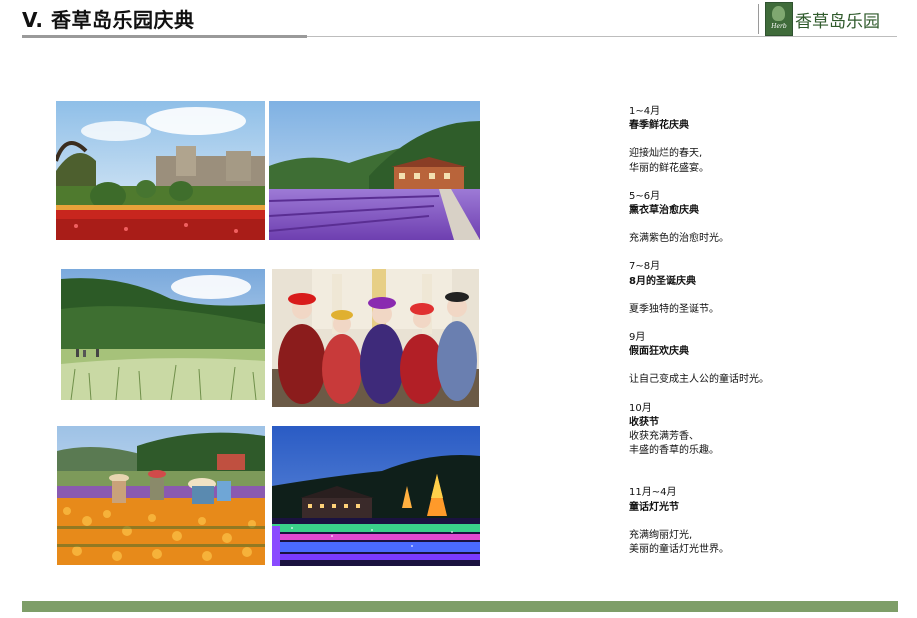 The image size is (917, 618). What do you see at coordinates (837, 22) in the screenshot?
I see `brand-name: 香草岛乐园` at bounding box center [837, 22].